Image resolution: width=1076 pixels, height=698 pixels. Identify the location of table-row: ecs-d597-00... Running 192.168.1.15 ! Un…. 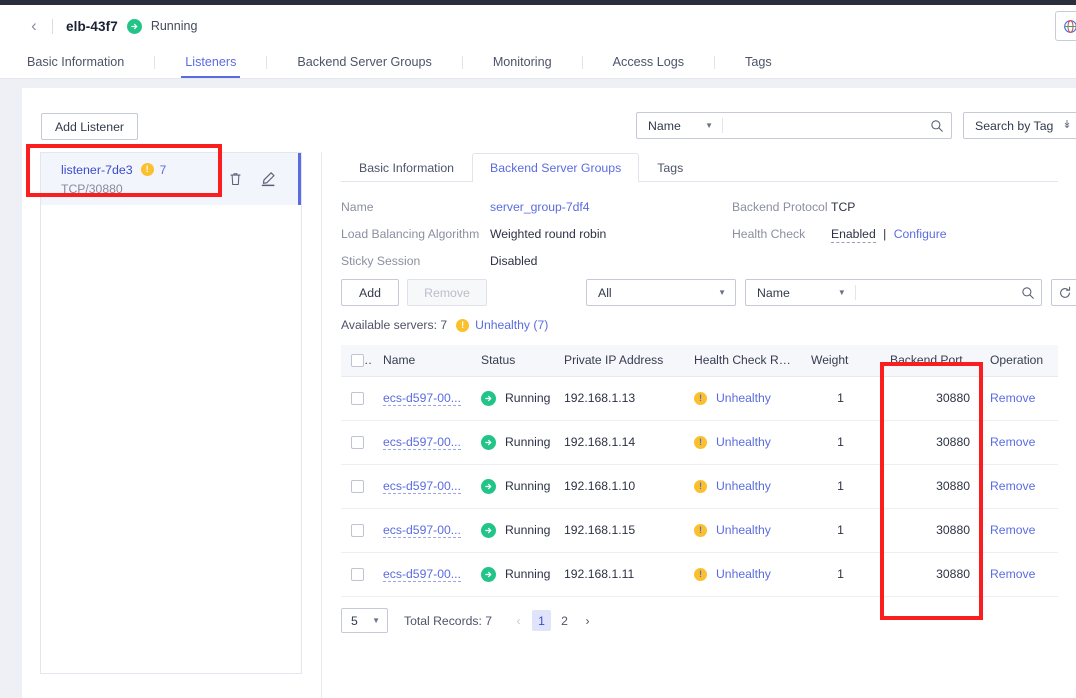
(699, 530).